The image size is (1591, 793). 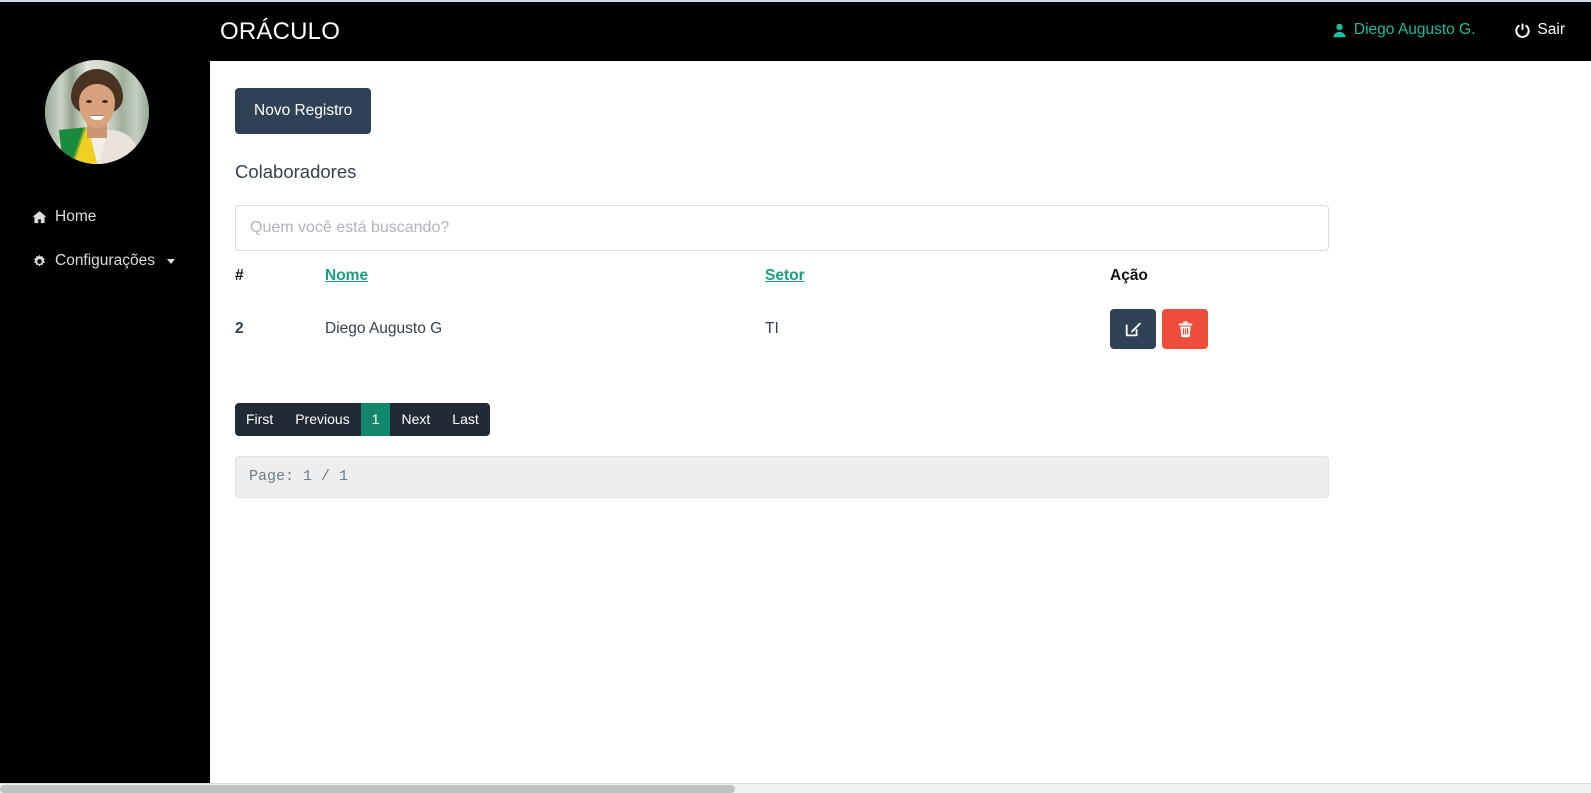 What do you see at coordinates (76, 216) in the screenshot?
I see `sidebar-item-home-label: Home` at bounding box center [76, 216].